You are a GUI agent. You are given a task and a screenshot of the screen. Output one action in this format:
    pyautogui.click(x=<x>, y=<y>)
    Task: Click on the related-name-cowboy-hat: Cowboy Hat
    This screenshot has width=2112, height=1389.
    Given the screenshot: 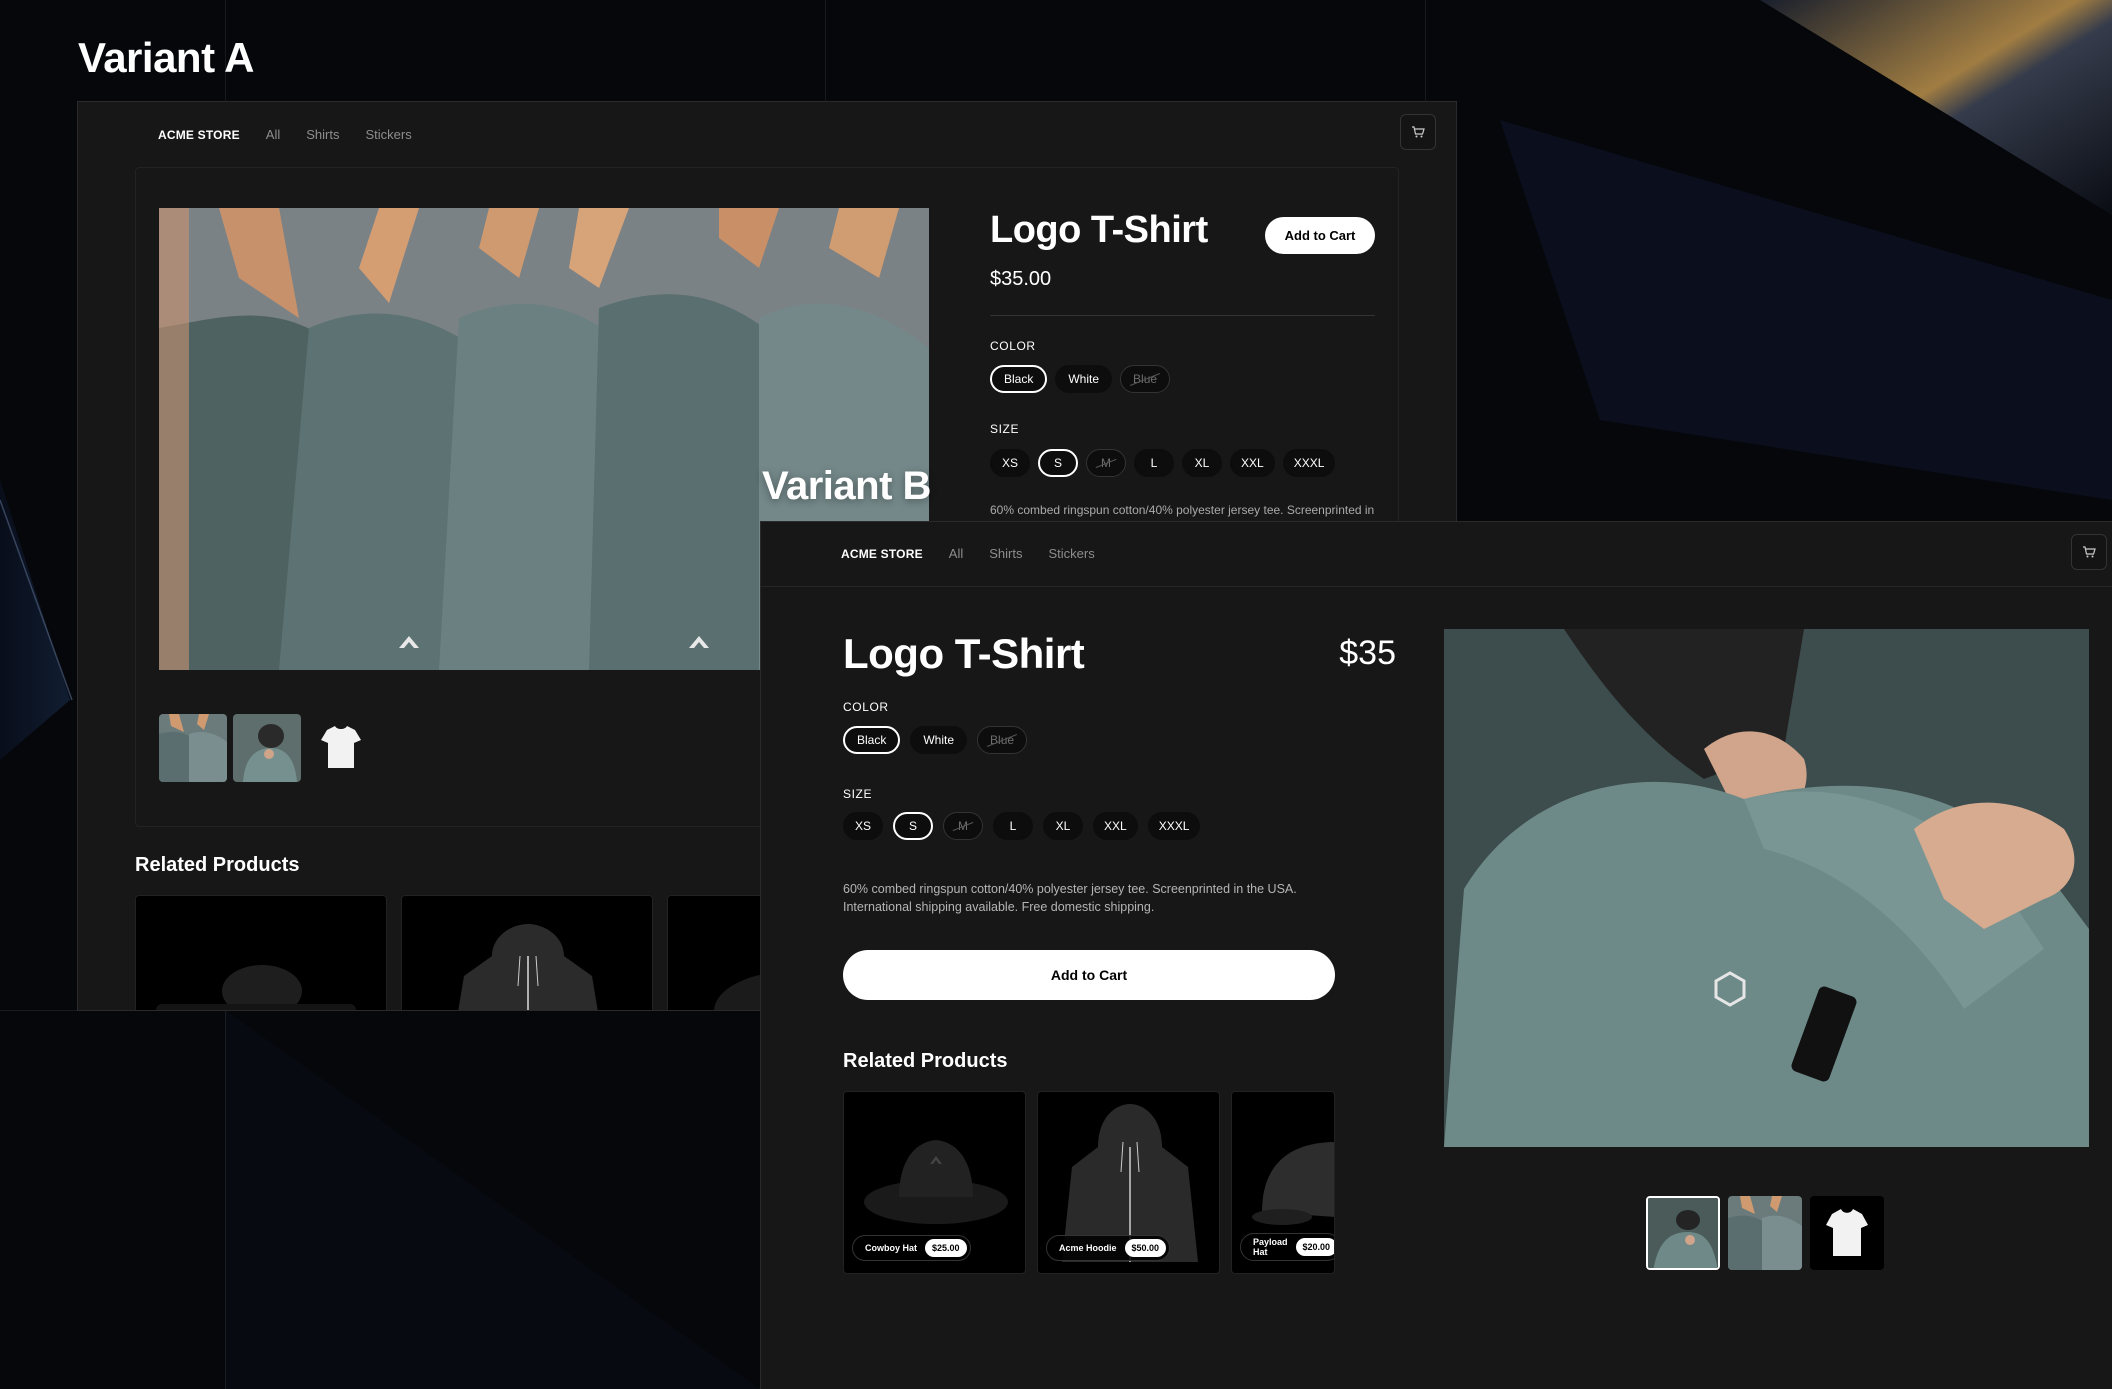 What is the action you would take?
    pyautogui.click(x=891, y=1248)
    